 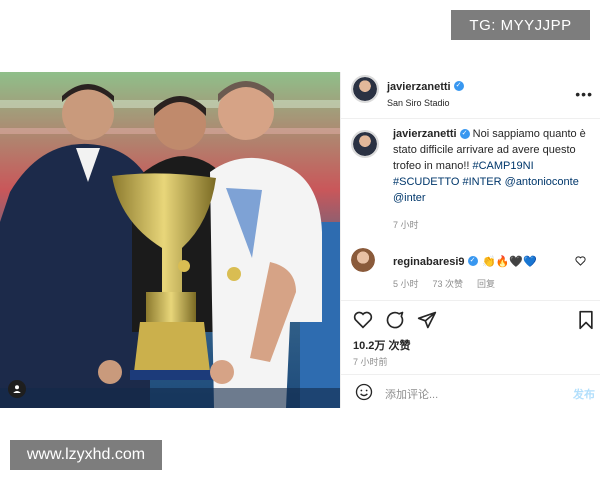 What do you see at coordinates (429, 262) in the screenshot?
I see `comment-username: reginabaresi9` at bounding box center [429, 262].